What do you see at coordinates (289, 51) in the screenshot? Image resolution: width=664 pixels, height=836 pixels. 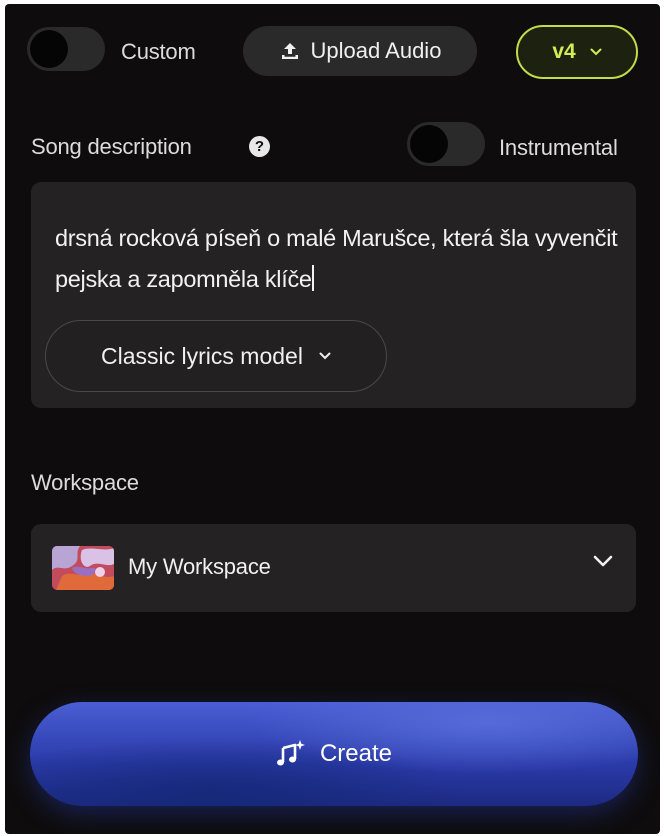 I see `upload-icon` at bounding box center [289, 51].